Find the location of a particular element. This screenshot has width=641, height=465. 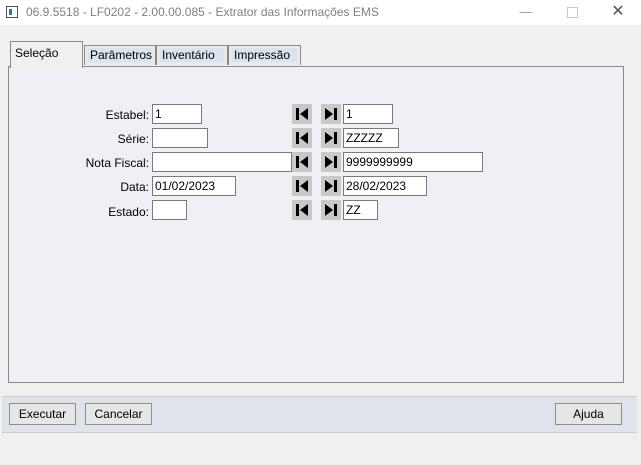

serie-to-field: ZZZZZ is located at coordinates (371, 138).